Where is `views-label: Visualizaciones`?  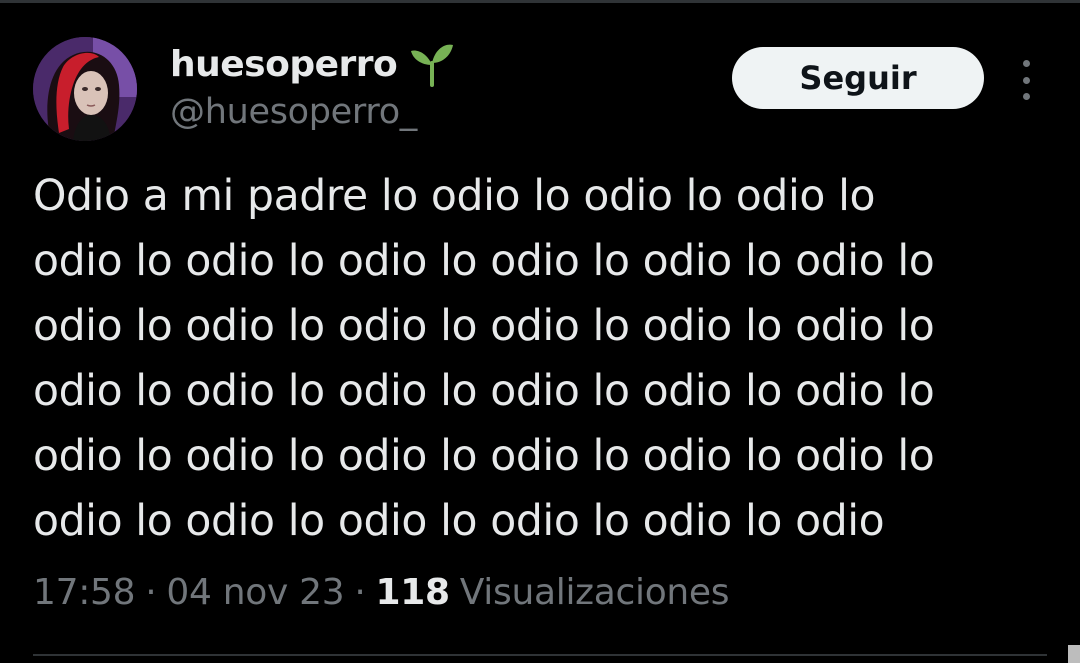 views-label: Visualizaciones is located at coordinates (595, 592).